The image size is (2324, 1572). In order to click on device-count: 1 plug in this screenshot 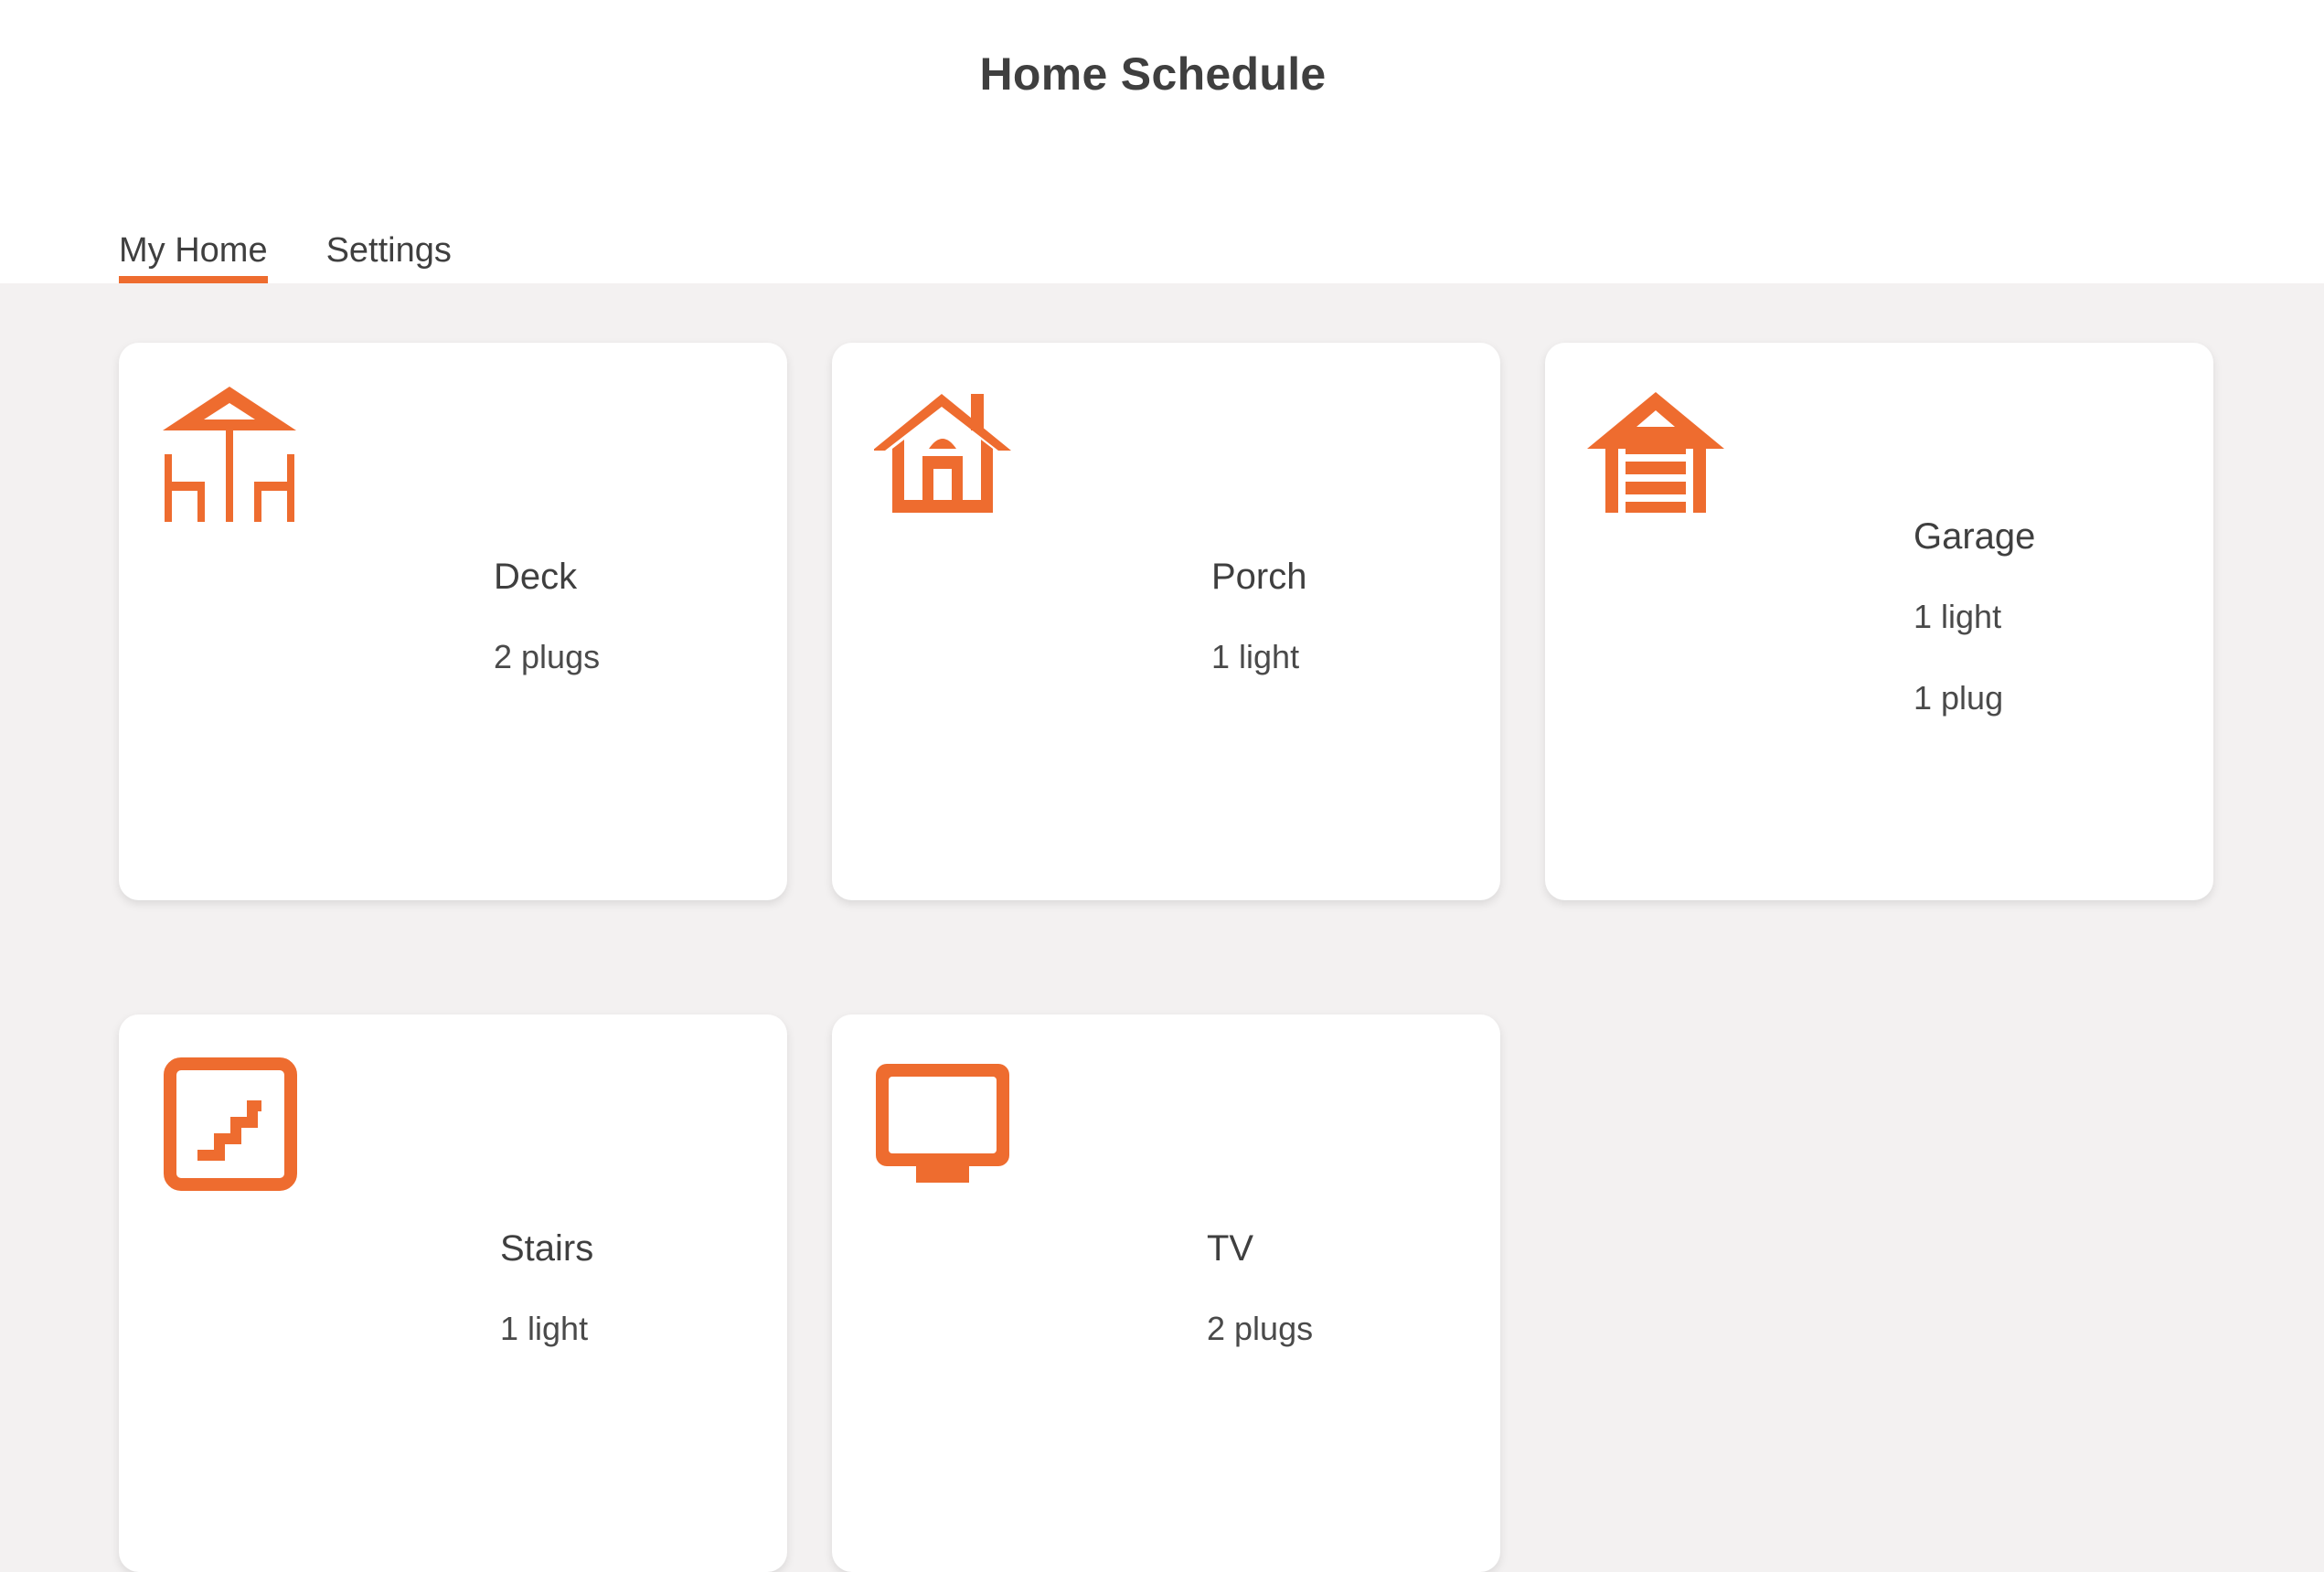, I will do `click(1959, 698)`.